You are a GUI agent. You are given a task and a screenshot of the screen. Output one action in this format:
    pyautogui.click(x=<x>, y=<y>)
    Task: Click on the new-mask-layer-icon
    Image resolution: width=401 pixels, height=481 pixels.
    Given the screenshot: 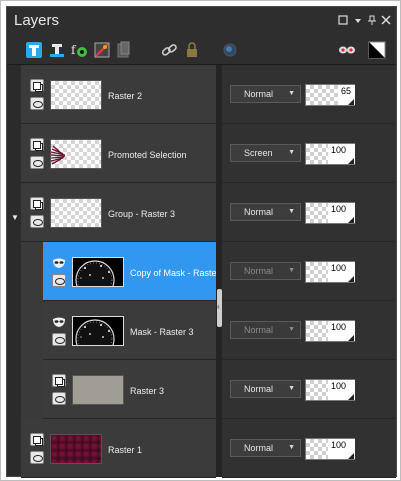 What is the action you would take?
    pyautogui.click(x=102, y=50)
    